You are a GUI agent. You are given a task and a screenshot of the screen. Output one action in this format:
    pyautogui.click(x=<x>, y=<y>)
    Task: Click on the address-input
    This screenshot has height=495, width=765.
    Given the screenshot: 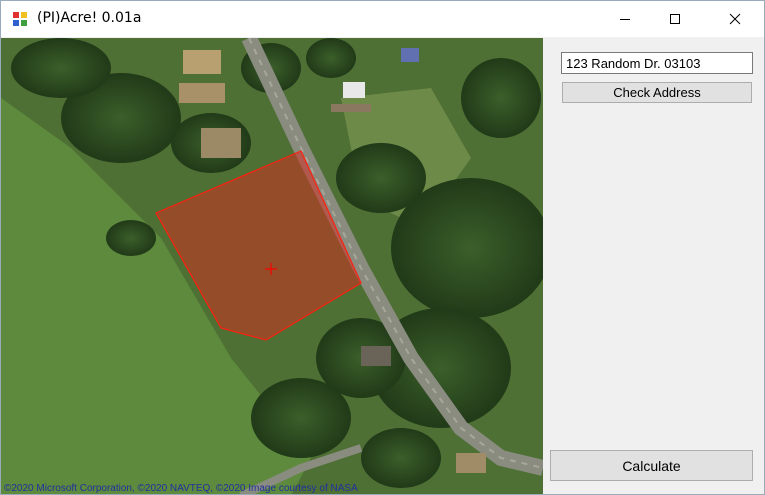 What is the action you would take?
    pyautogui.click(x=657, y=63)
    